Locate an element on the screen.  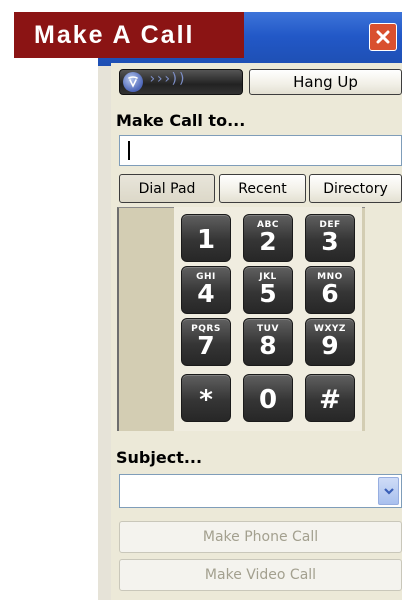
dial-key-5: JKL 5 is located at coordinates (268, 290).